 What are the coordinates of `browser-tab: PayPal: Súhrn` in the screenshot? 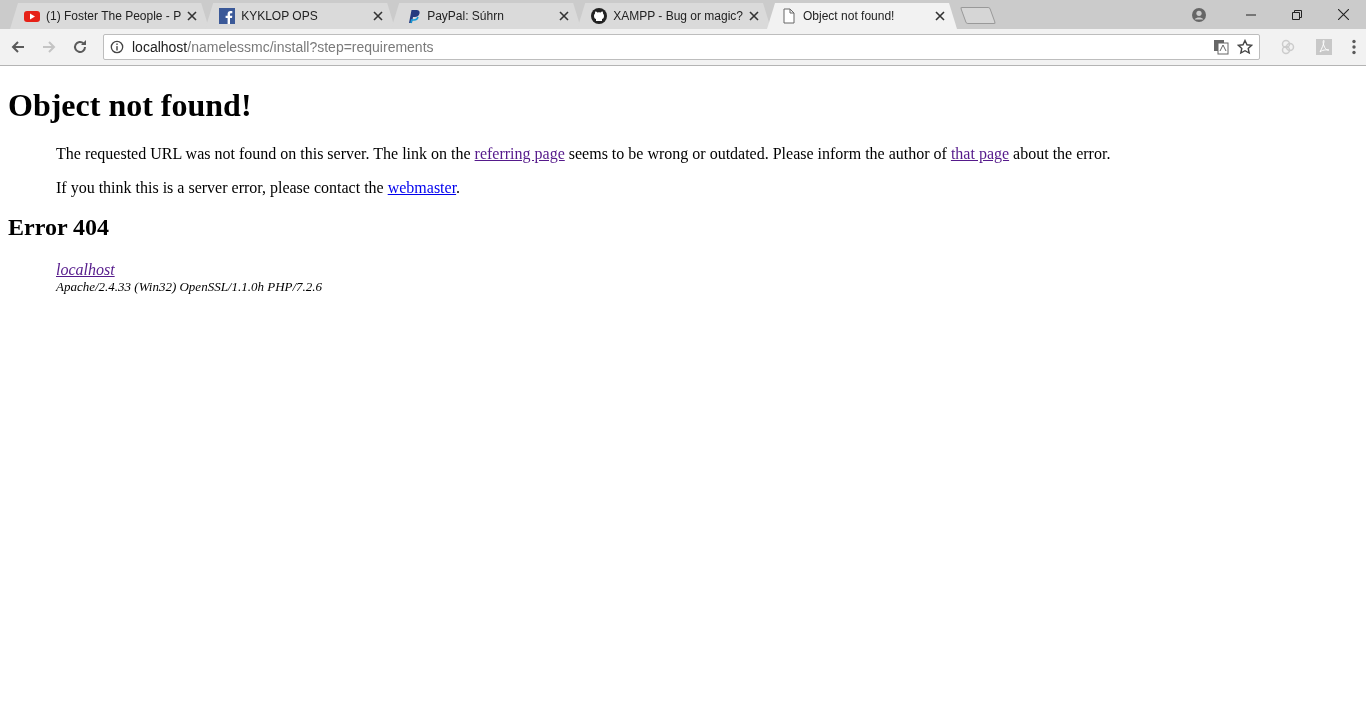 It's located at (486, 16).